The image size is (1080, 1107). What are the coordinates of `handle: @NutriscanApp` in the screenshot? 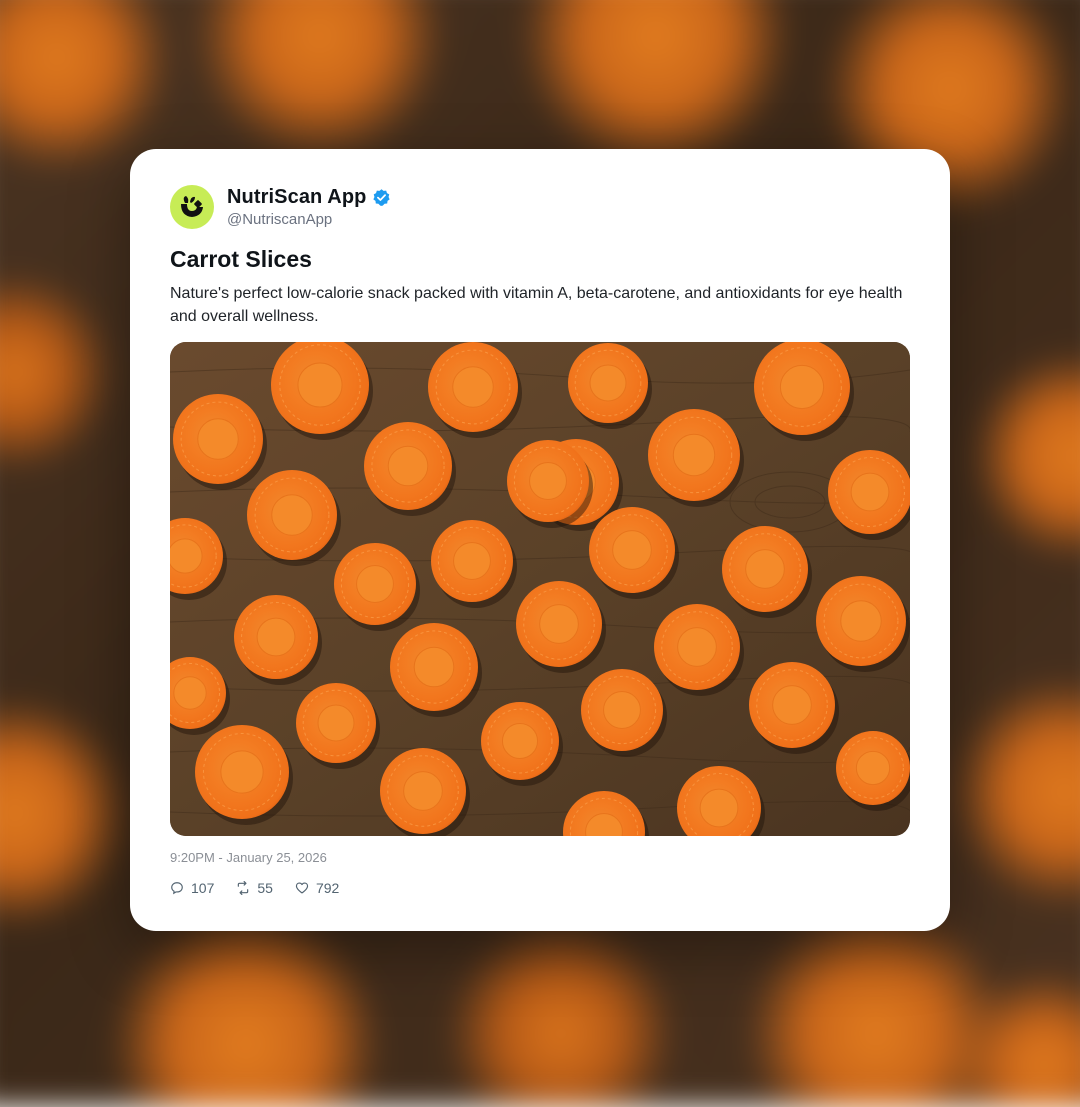 It's located at (309, 219).